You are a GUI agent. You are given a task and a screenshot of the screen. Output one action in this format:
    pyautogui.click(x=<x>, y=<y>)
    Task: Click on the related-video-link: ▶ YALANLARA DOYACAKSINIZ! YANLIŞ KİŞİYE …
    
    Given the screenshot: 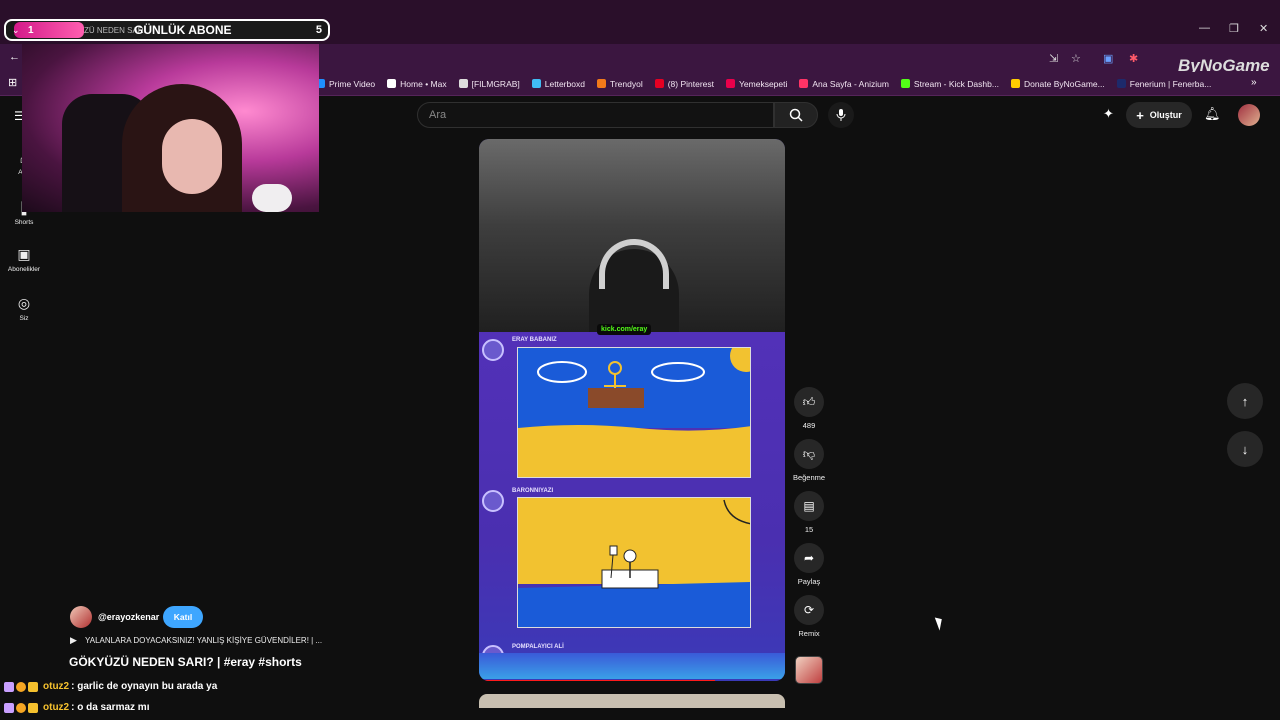 What is the action you would take?
    pyautogui.click(x=196, y=640)
    